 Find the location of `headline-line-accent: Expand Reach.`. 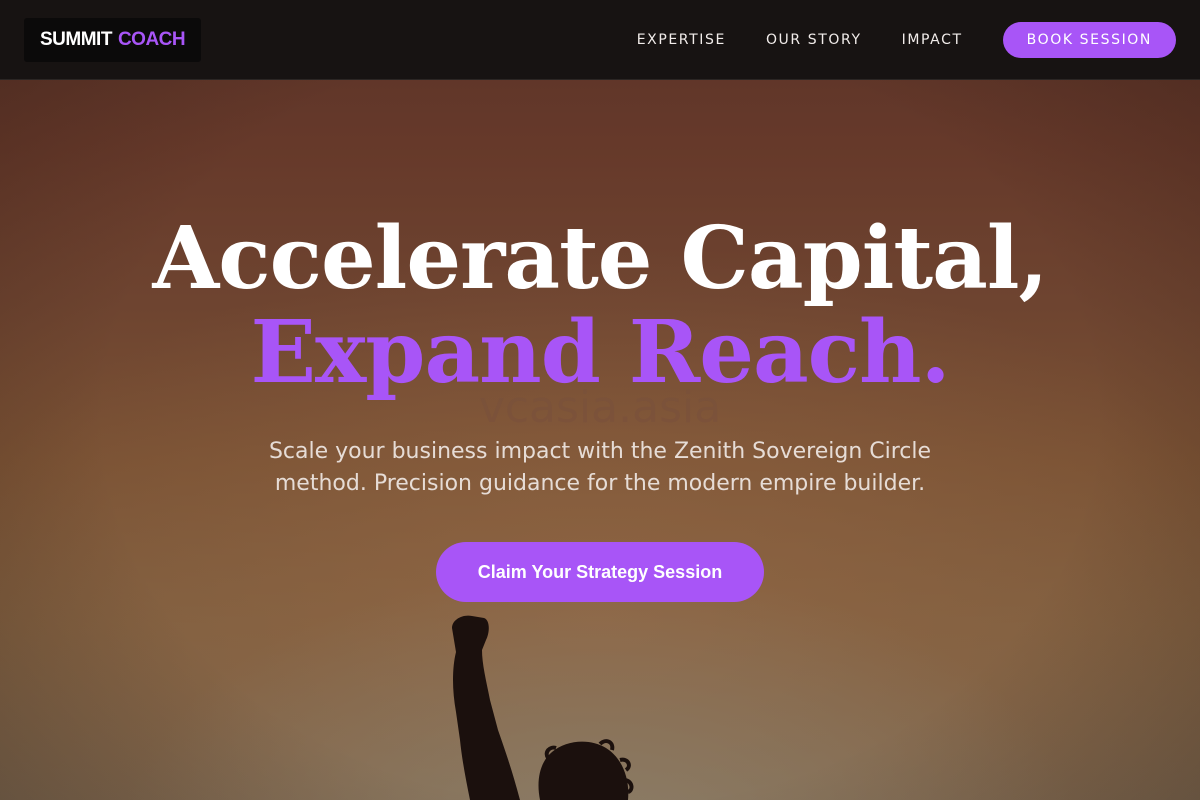

headline-line-accent: Expand Reach. is located at coordinates (600, 352).